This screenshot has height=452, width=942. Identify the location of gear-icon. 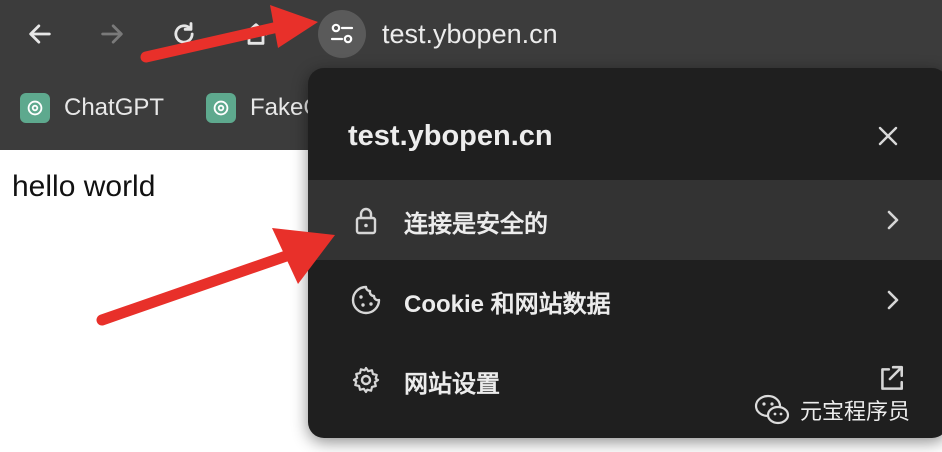
(366, 380).